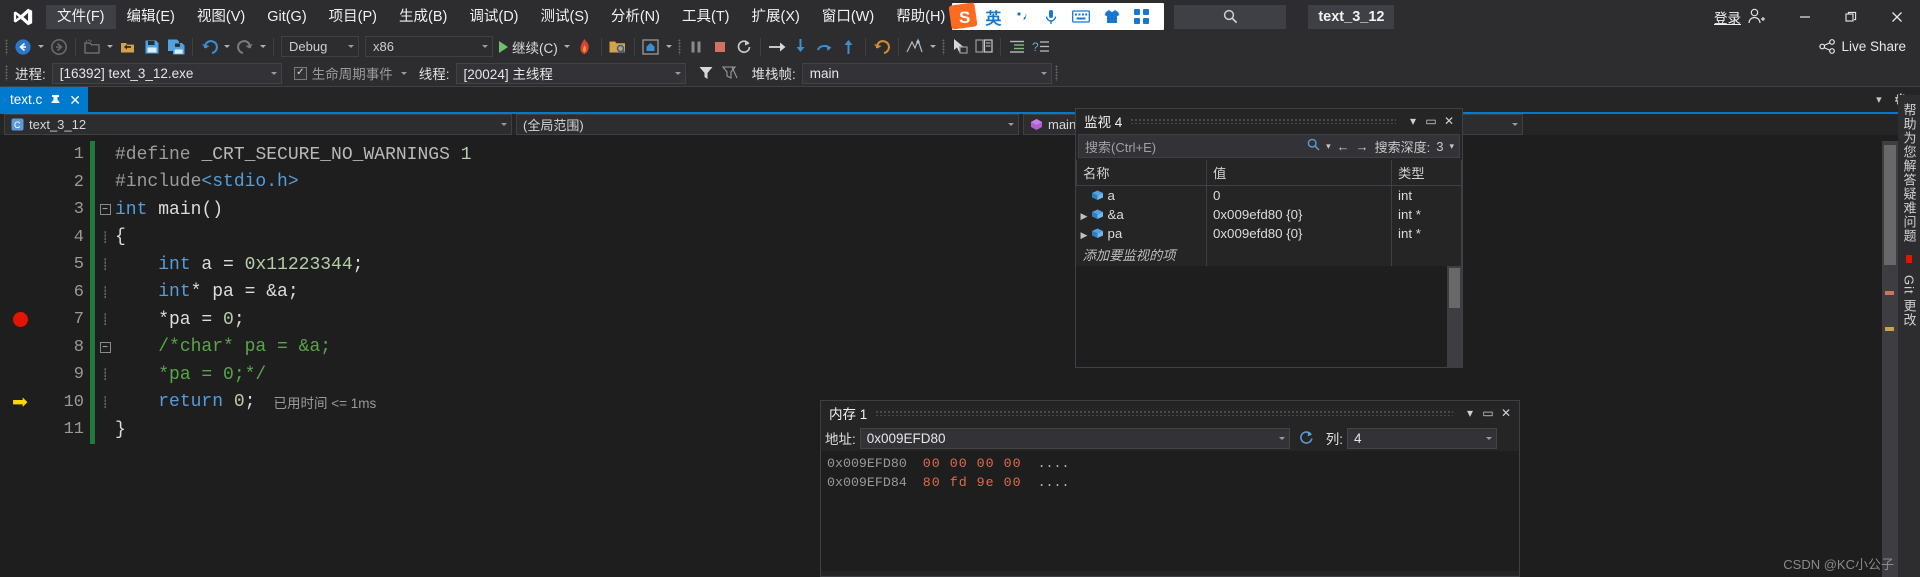 The height and width of the screenshot is (577, 1920). Describe the element at coordinates (353, 17) in the screenshot. I see `menu-item-project: 项目(P)` at that location.